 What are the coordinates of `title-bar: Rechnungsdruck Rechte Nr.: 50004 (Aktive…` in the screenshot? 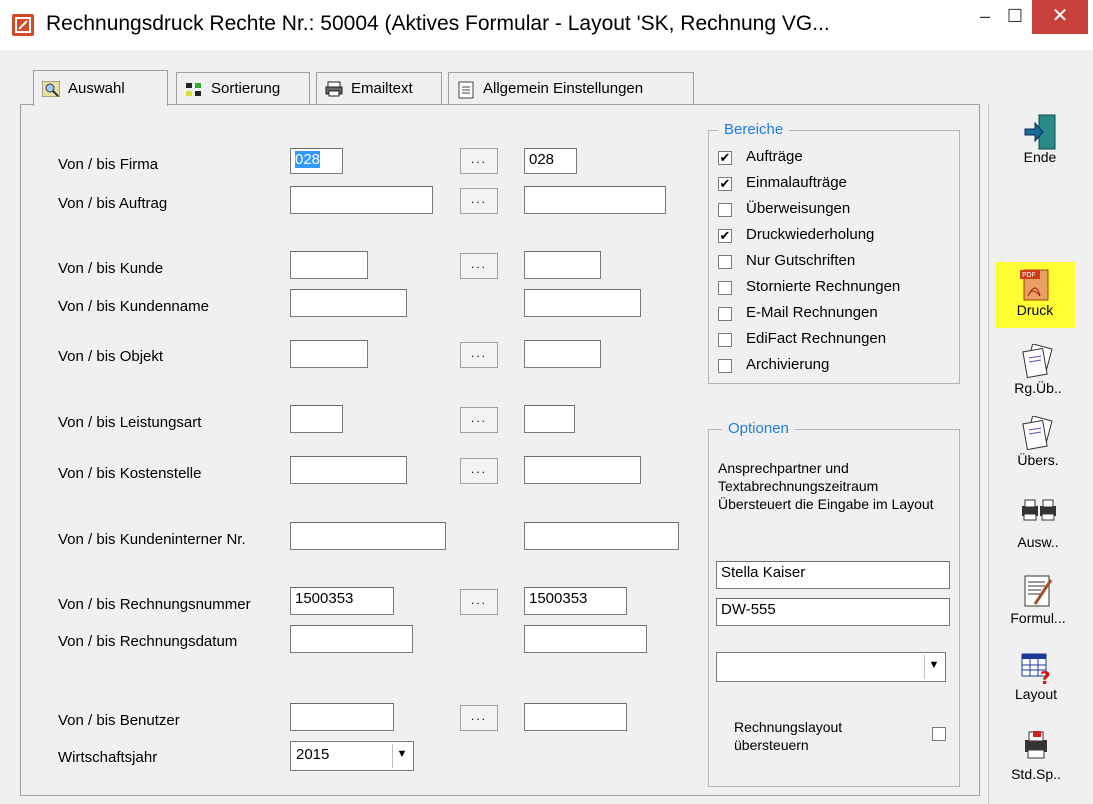 It's located at (546, 25).